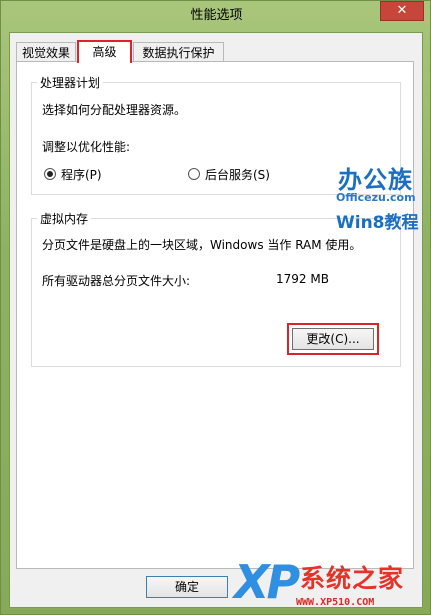 The height and width of the screenshot is (615, 431). I want to click on virtual-memory-group-title: 虚拟内存, so click(64, 219).